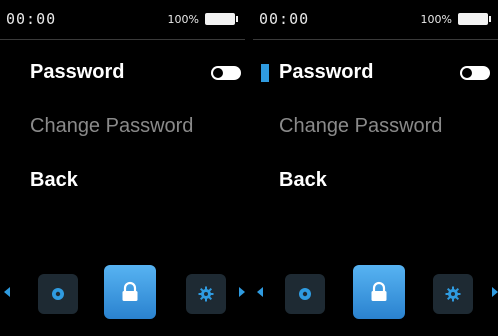  Describe the element at coordinates (249, 168) in the screenshot. I see `screen-divider` at that location.